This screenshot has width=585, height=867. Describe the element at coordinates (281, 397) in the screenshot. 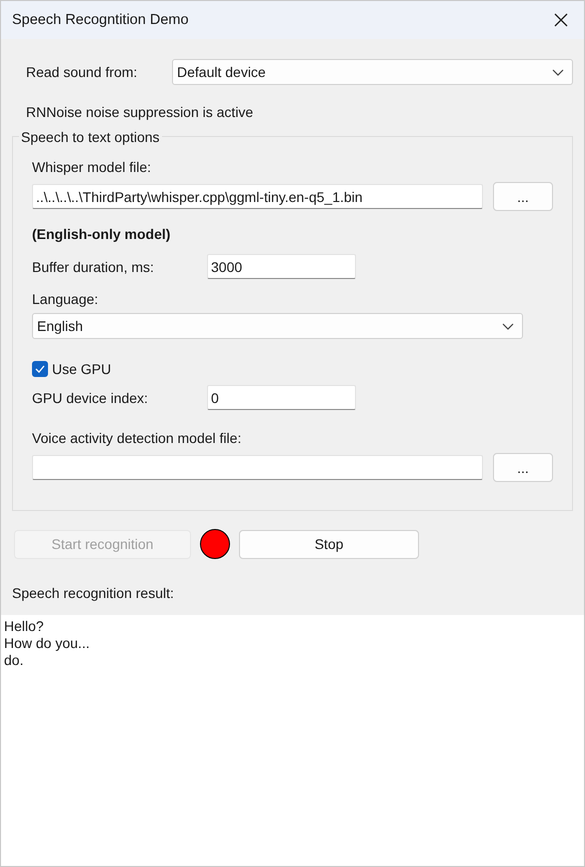

I see `gpu-index-field: 0` at that location.